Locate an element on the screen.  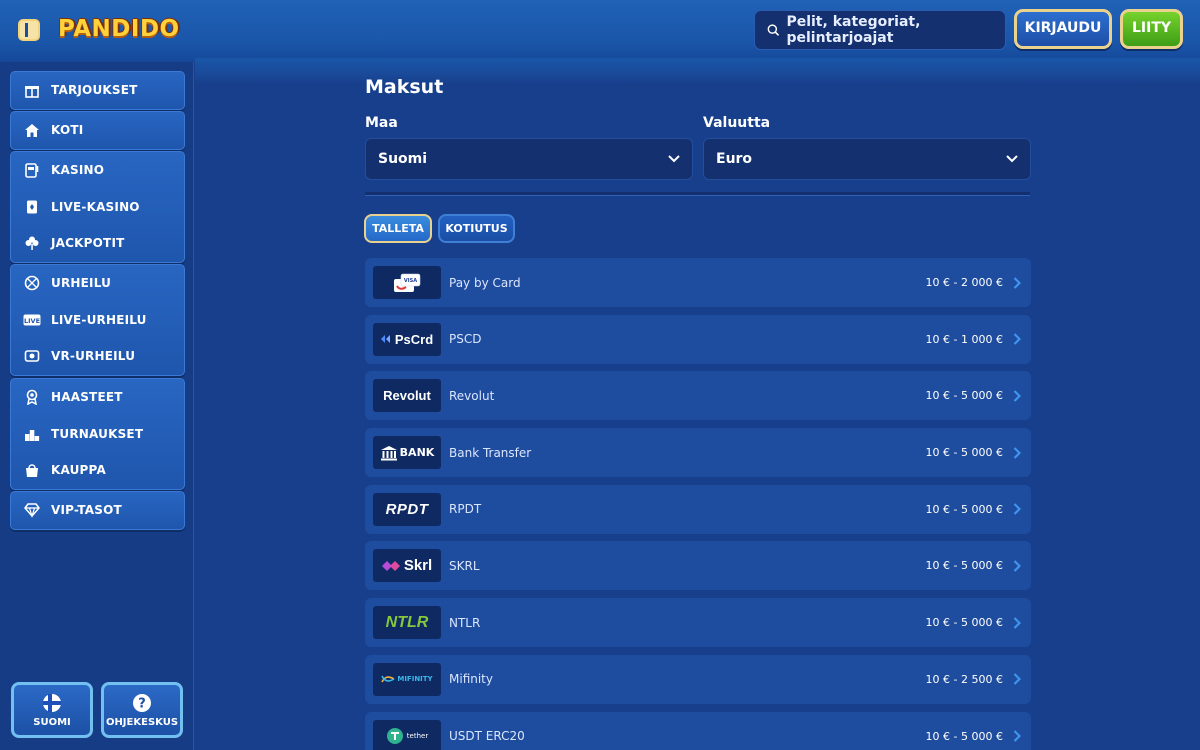
sidebar-item-label: TURNAUKSET is located at coordinates (97, 433).